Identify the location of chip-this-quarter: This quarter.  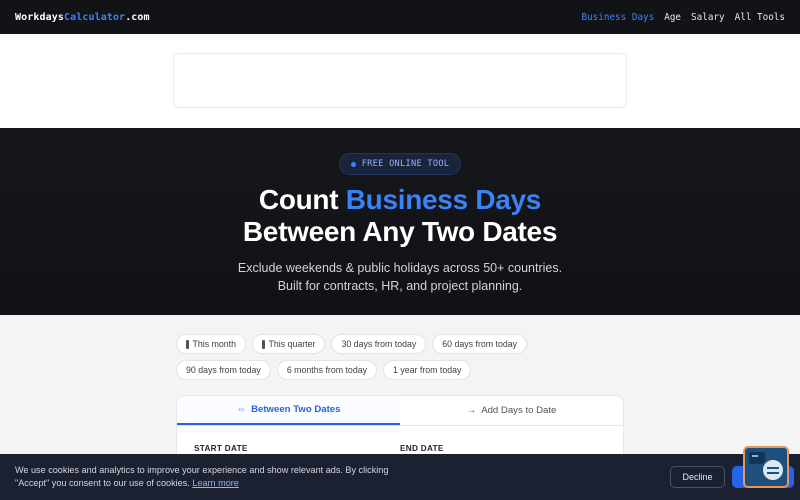
(289, 344).